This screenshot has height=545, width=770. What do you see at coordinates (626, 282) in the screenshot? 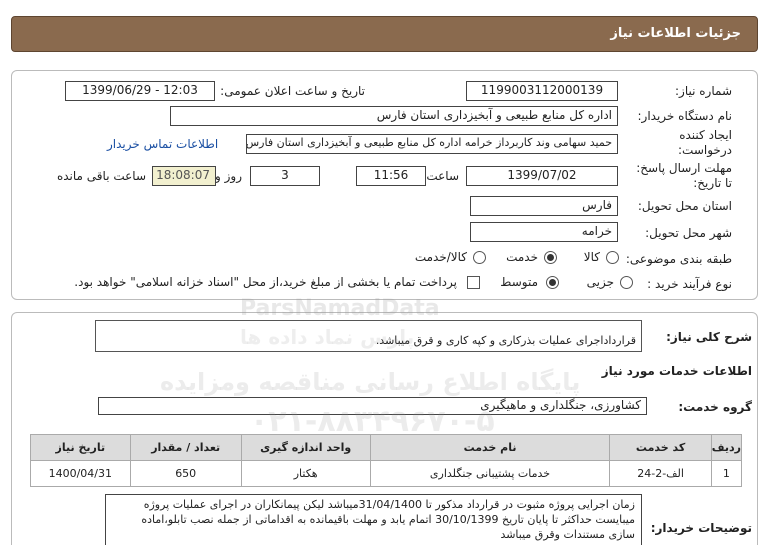
I see `purchase-radio-minor` at bounding box center [626, 282].